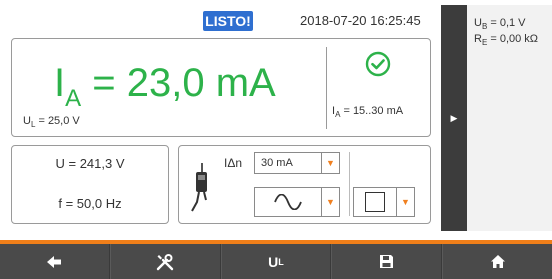  Describe the element at coordinates (326, 88) in the screenshot. I see `result-divider` at that location.